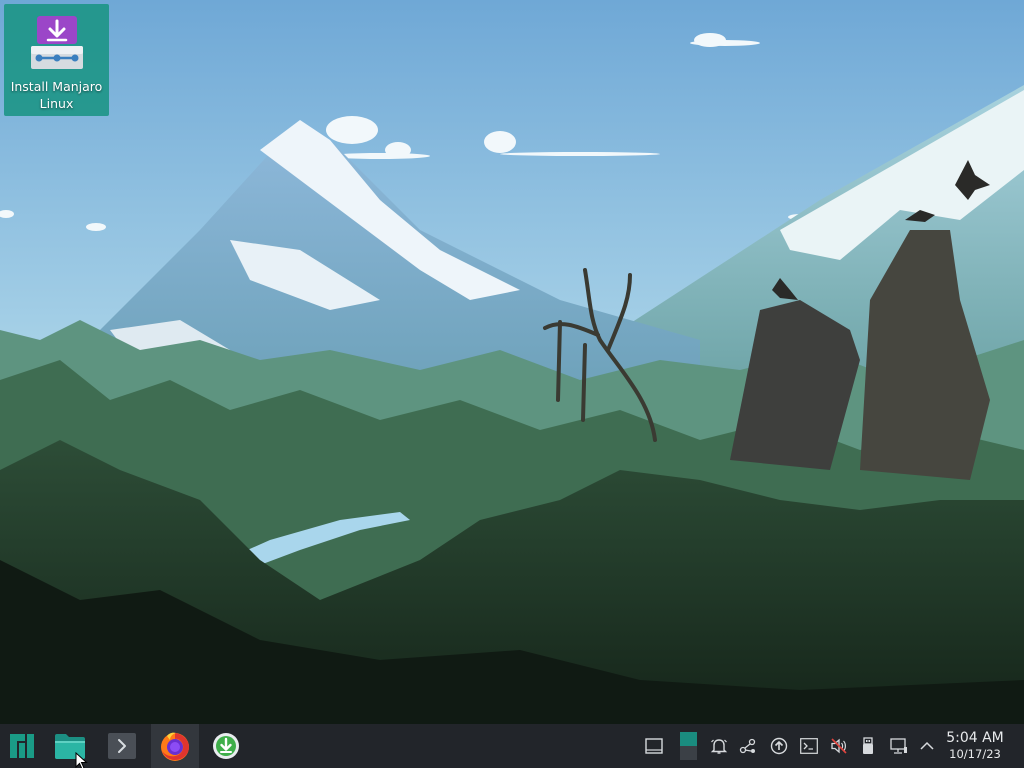 This screenshot has height=768, width=1024. I want to click on expand-tray-chevron-icon, so click(927, 745).